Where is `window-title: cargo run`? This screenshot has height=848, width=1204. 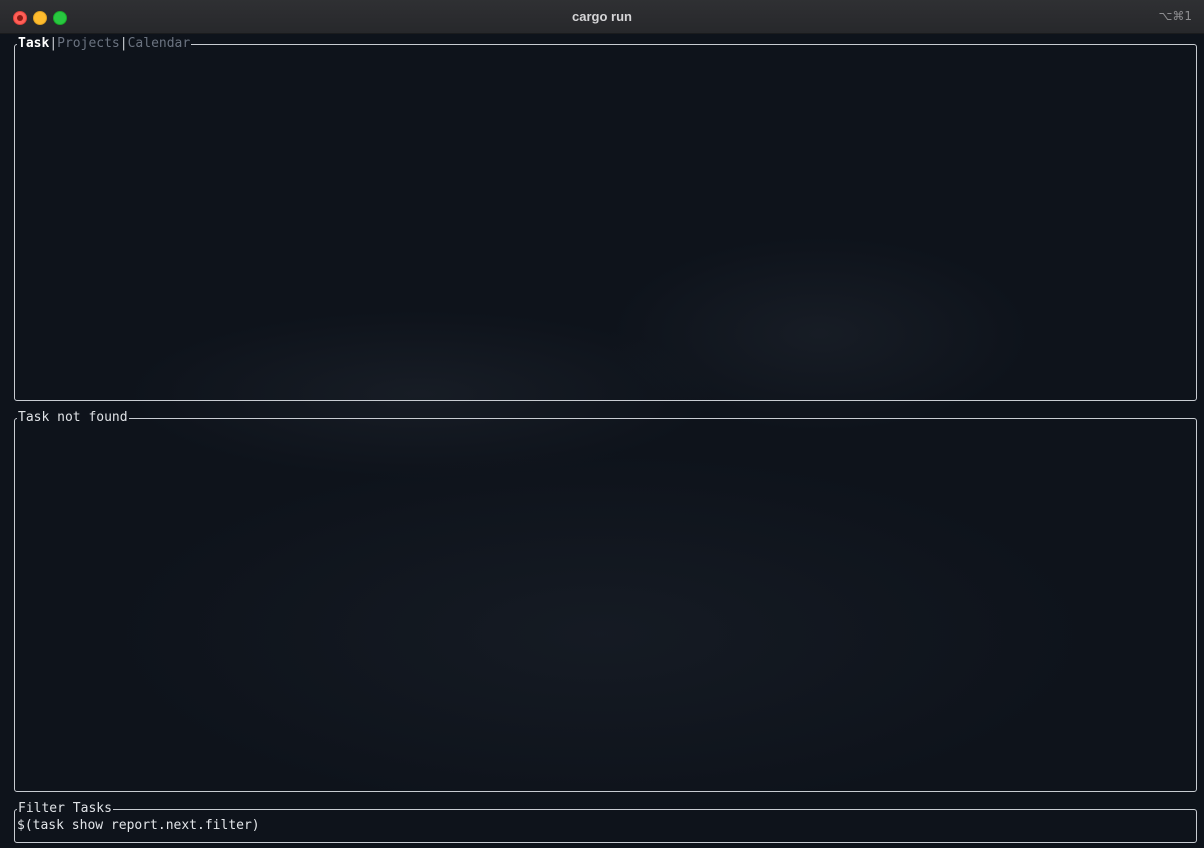
window-title: cargo run is located at coordinates (602, 16).